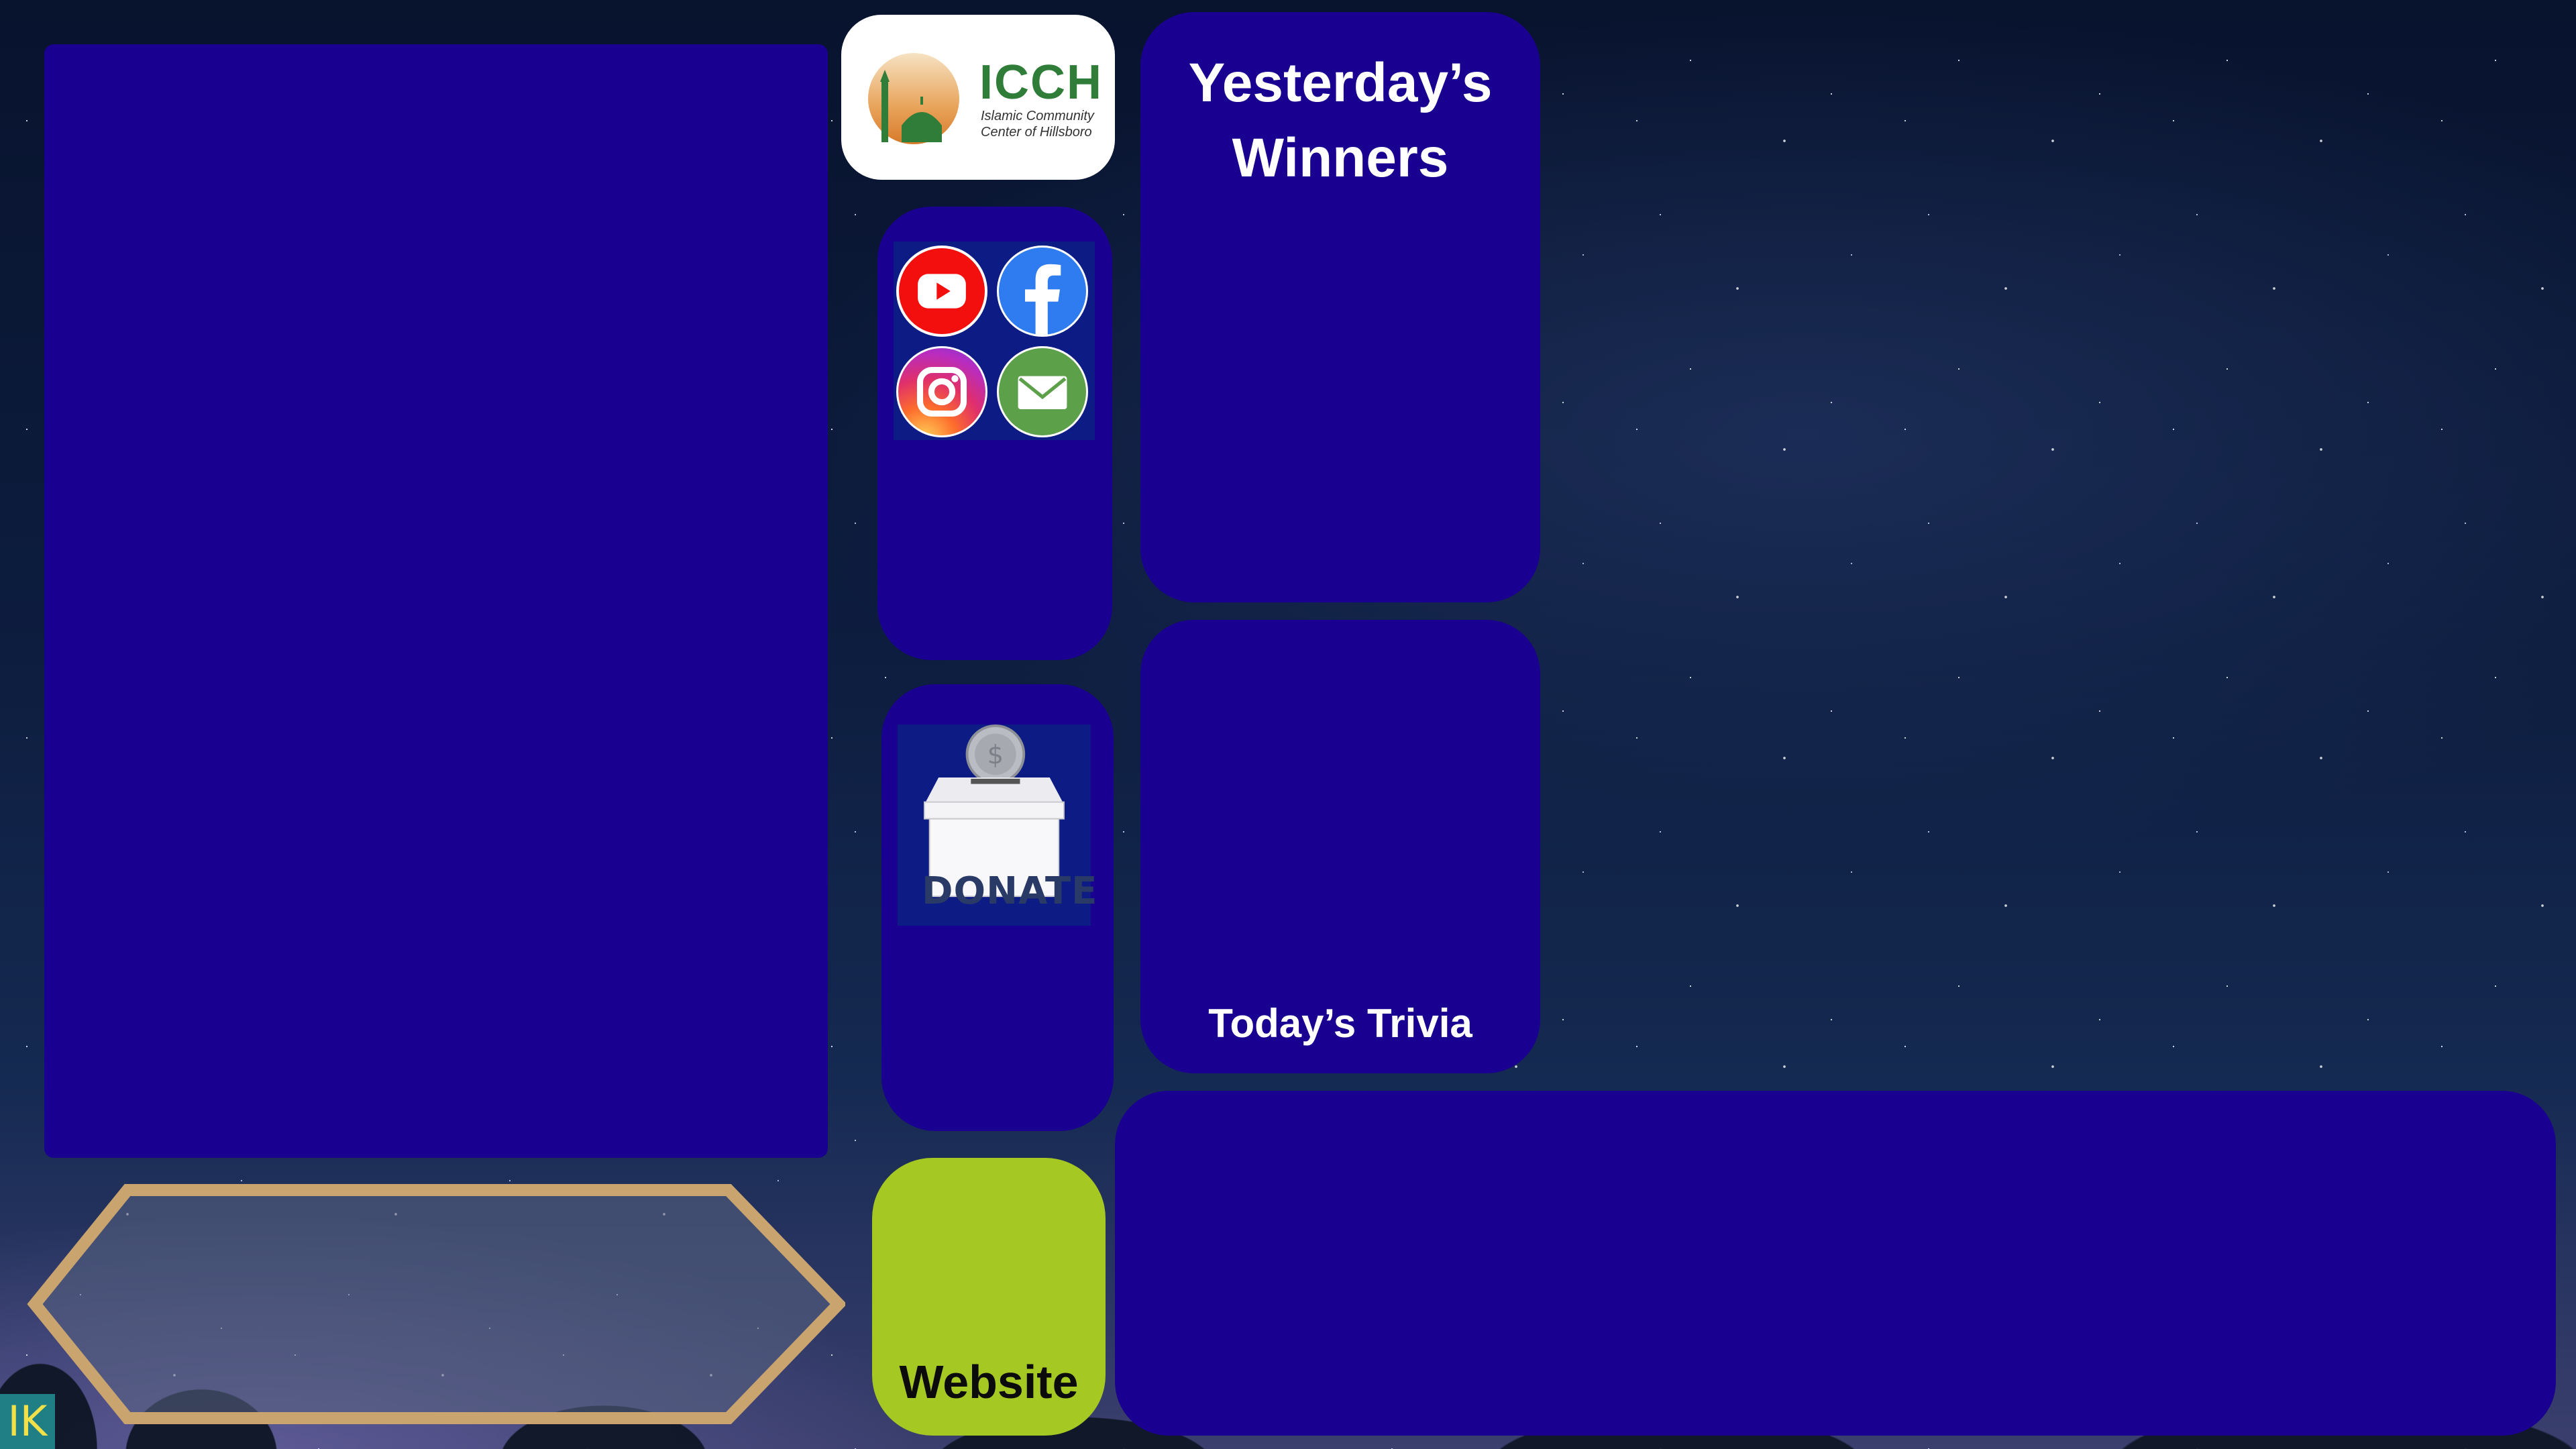  What do you see at coordinates (1340, 846) in the screenshot?
I see `todays-trivia-panel: Today’s Trivia` at bounding box center [1340, 846].